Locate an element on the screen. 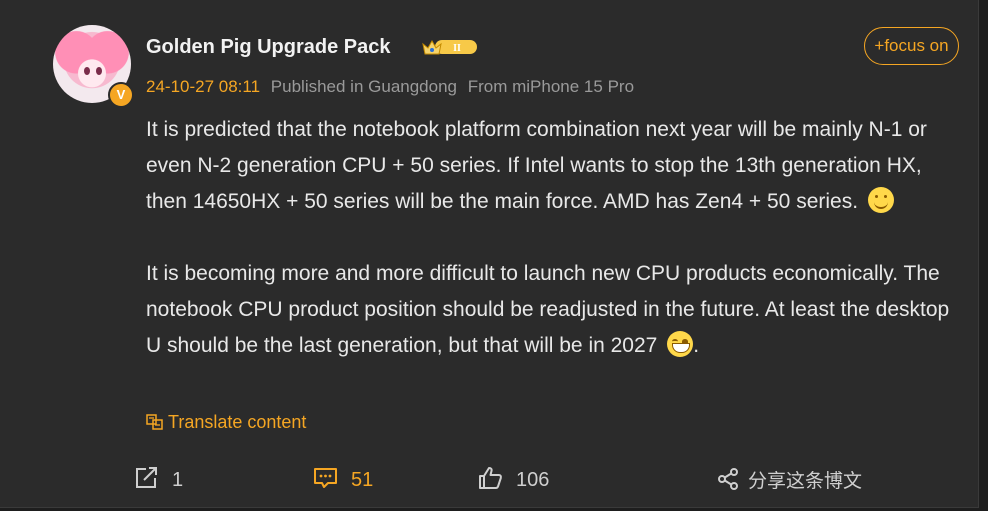 This screenshot has width=988, height=511. translate-label: Translate content is located at coordinates (237, 422).